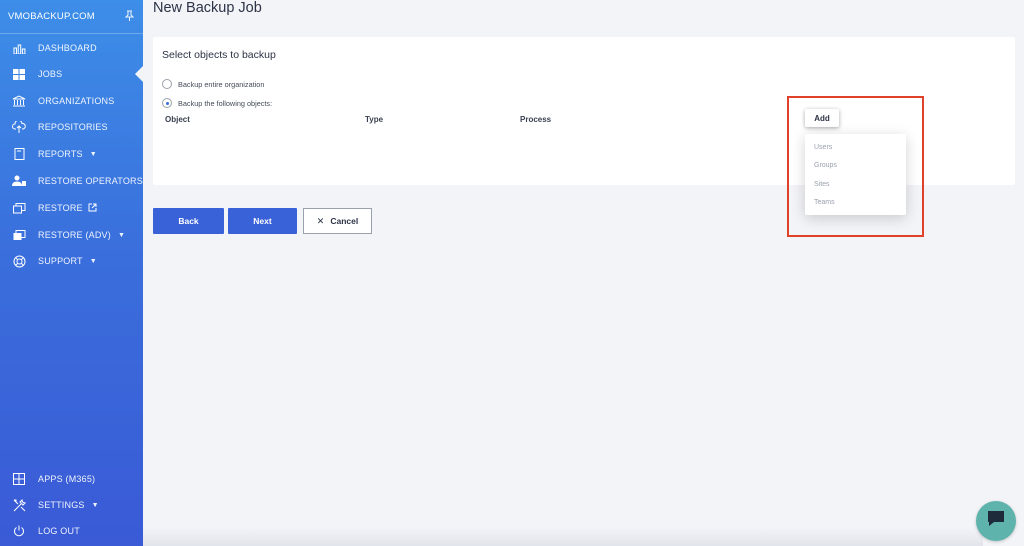 The height and width of the screenshot is (546, 1024). Describe the element at coordinates (71, 74) in the screenshot. I see `sidebar-item-jobs: JOBS` at that location.